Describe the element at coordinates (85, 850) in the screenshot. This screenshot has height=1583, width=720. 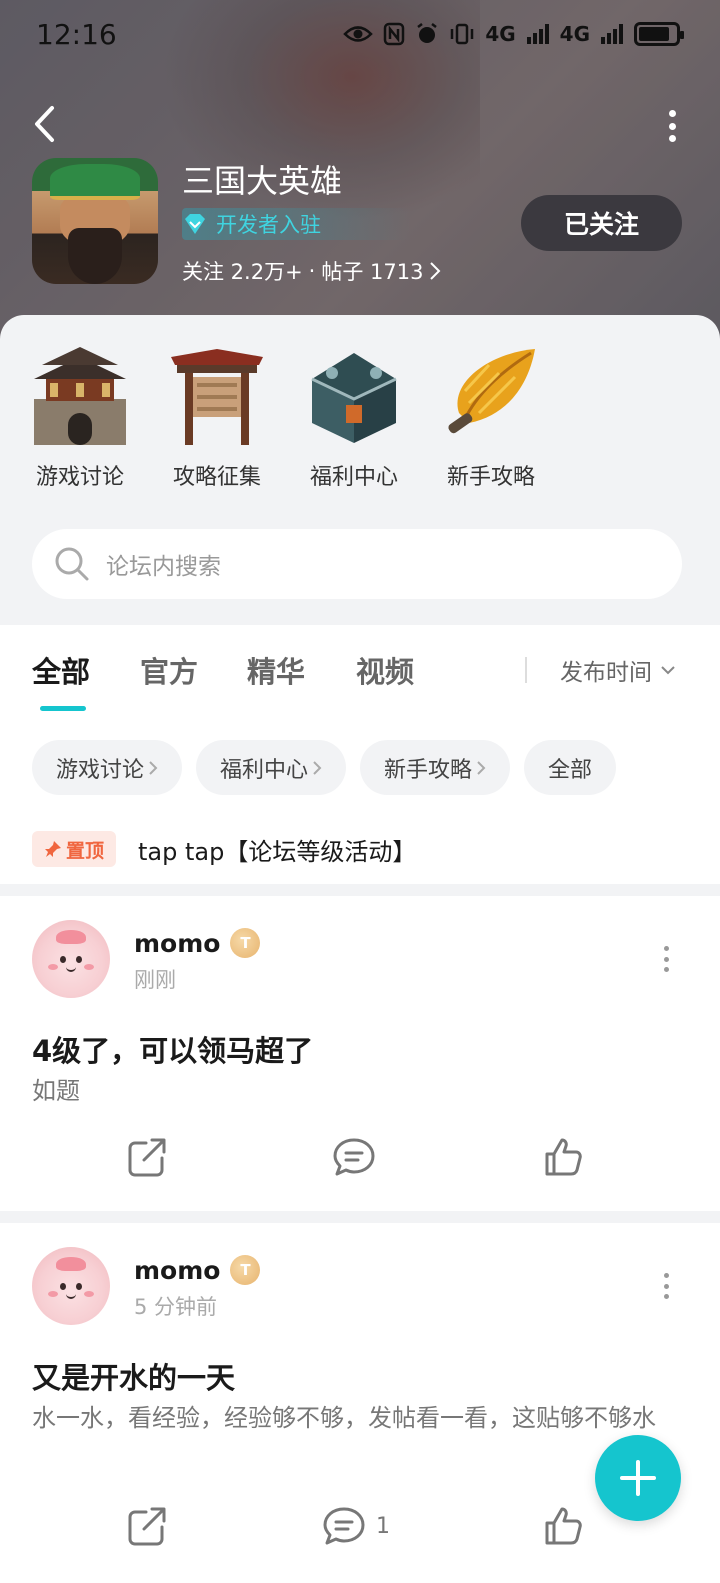
I see `pinned-badge-label: 置顶` at that location.